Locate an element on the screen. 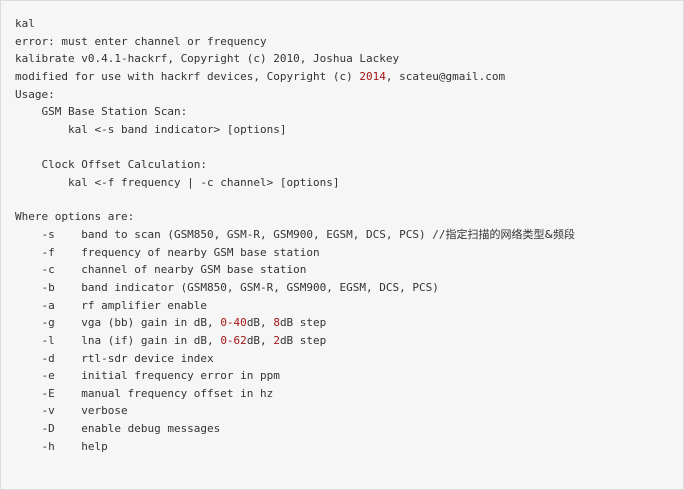  gain-step-number: 8 is located at coordinates (276, 322).